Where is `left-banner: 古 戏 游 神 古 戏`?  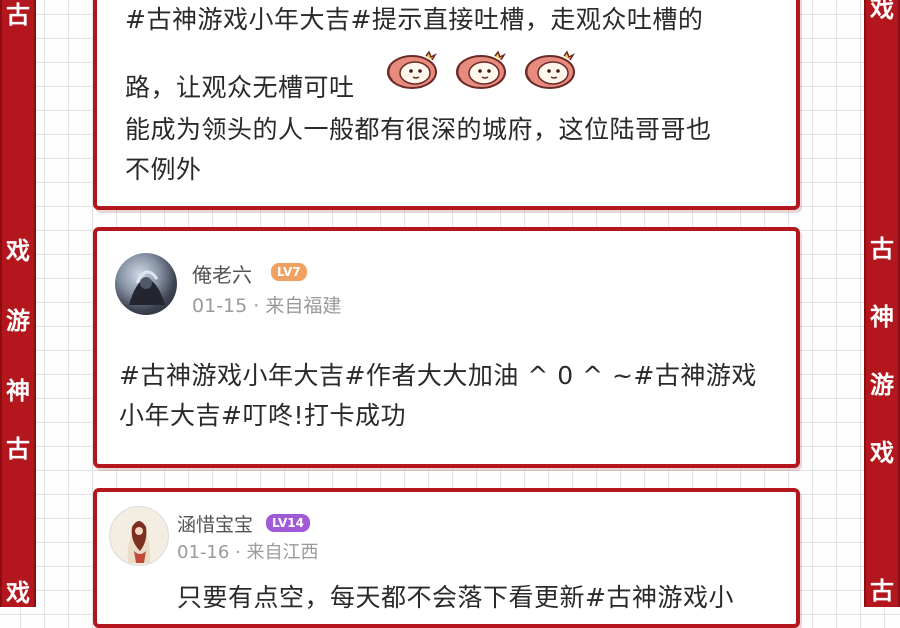
left-banner: 古 戏 游 神 古 戏 is located at coordinates (18, 303).